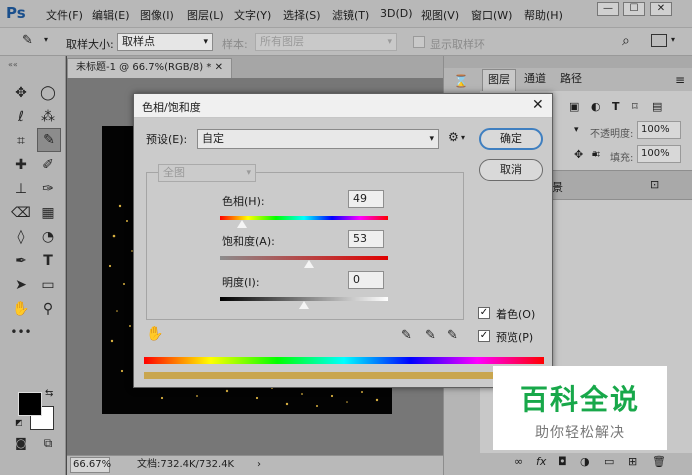 This screenshot has height=475, width=692. Describe the element at coordinates (309, 264) in the screenshot. I see `saturation-slider-thumb` at that location.